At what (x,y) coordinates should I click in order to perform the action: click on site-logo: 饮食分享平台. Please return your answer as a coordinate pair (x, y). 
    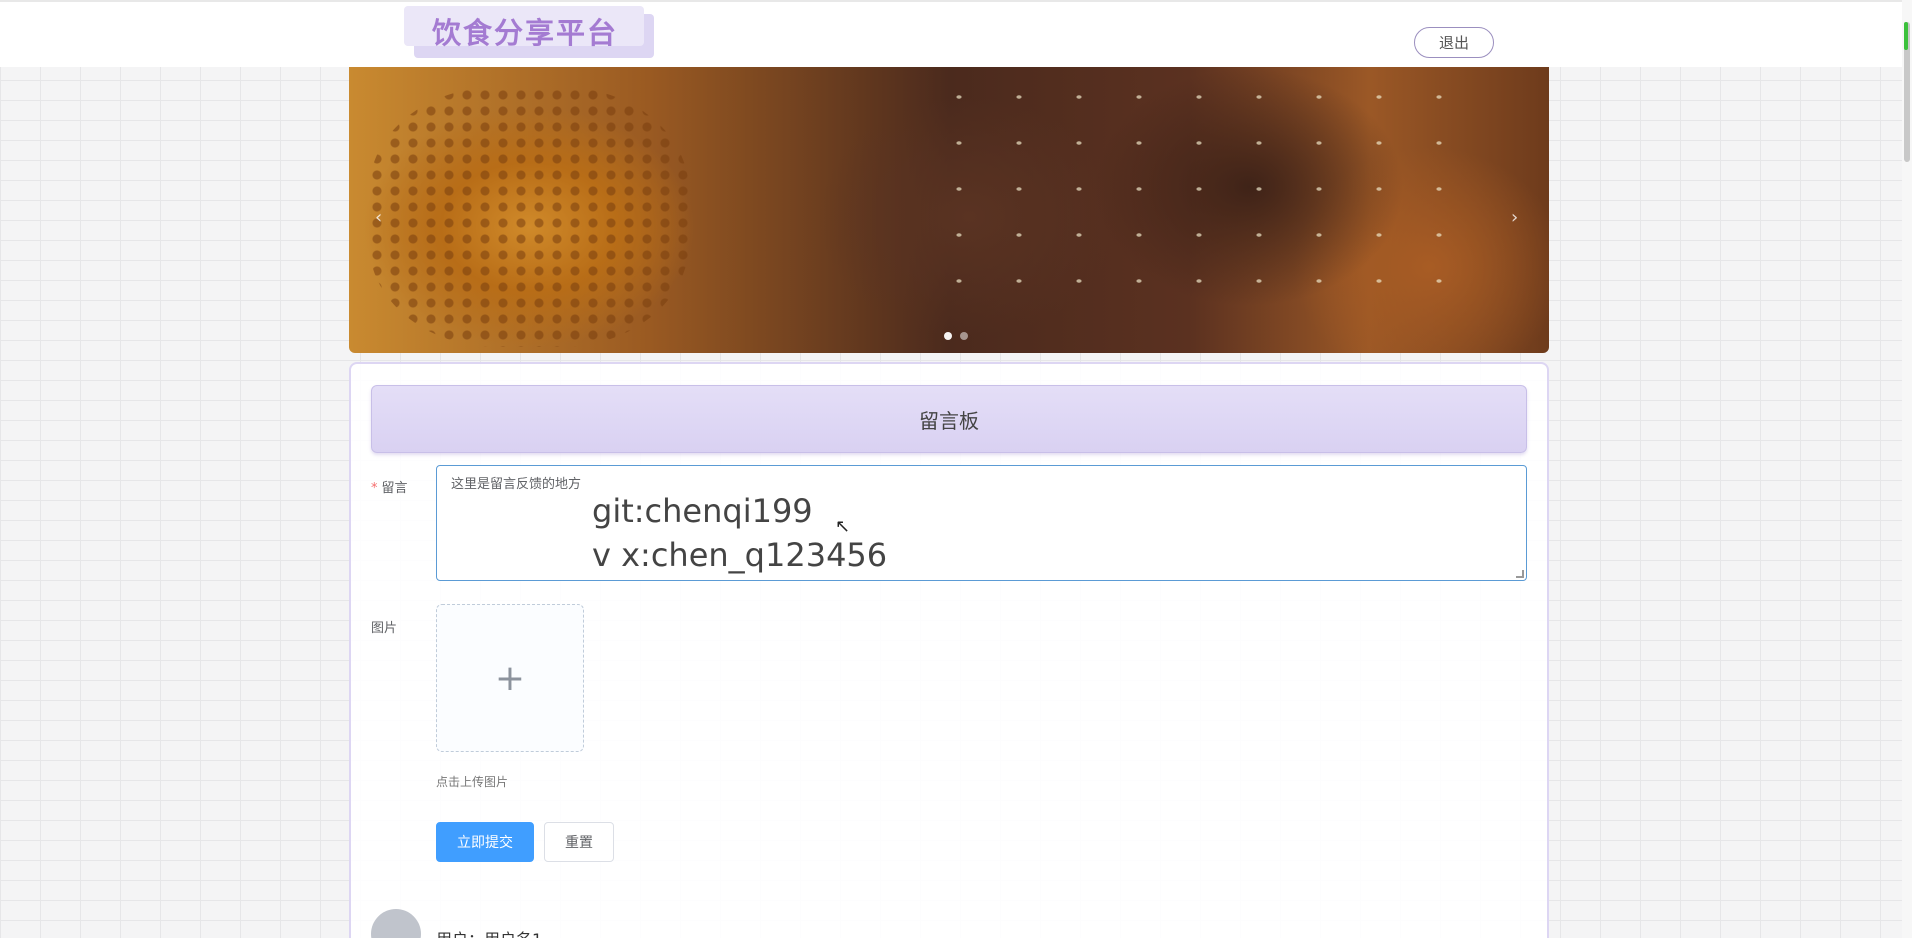
    Looking at the image, I should click on (529, 32).